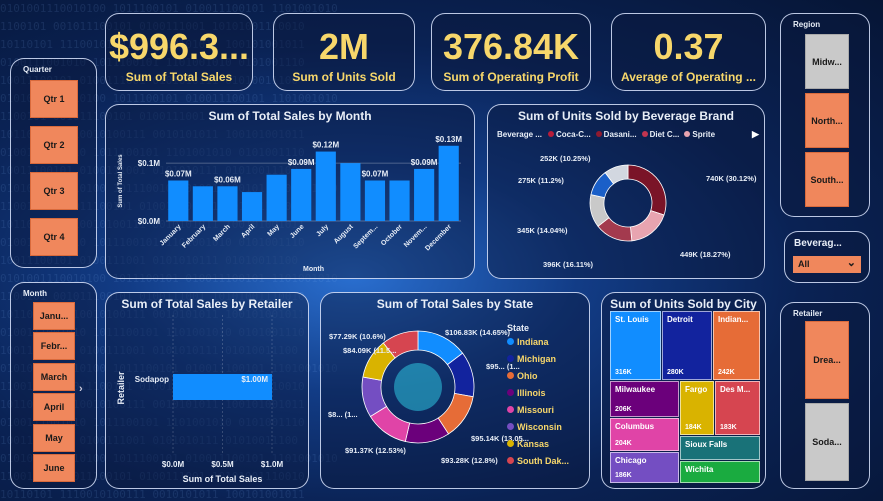 Image resolution: width=883 pixels, height=501 pixels. I want to click on bar-october, so click(399, 200).